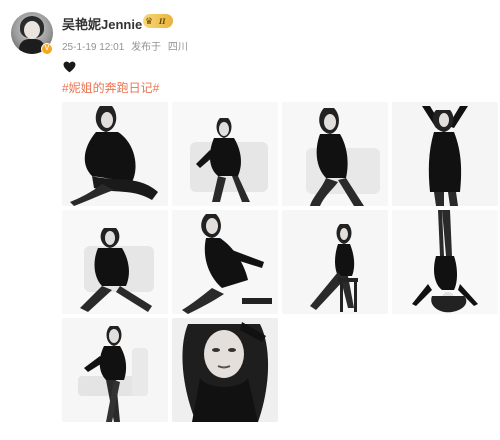  Describe the element at coordinates (177, 47) in the screenshot. I see `post-location: 四川` at that location.